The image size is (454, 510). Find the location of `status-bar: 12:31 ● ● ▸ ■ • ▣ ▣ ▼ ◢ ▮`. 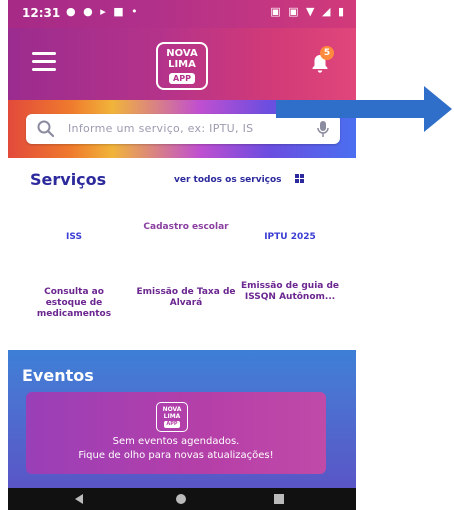

status-bar: 12:31 ● ● ▸ ■ • ▣ ▣ ▼ ◢ ▮ is located at coordinates (182, 14).